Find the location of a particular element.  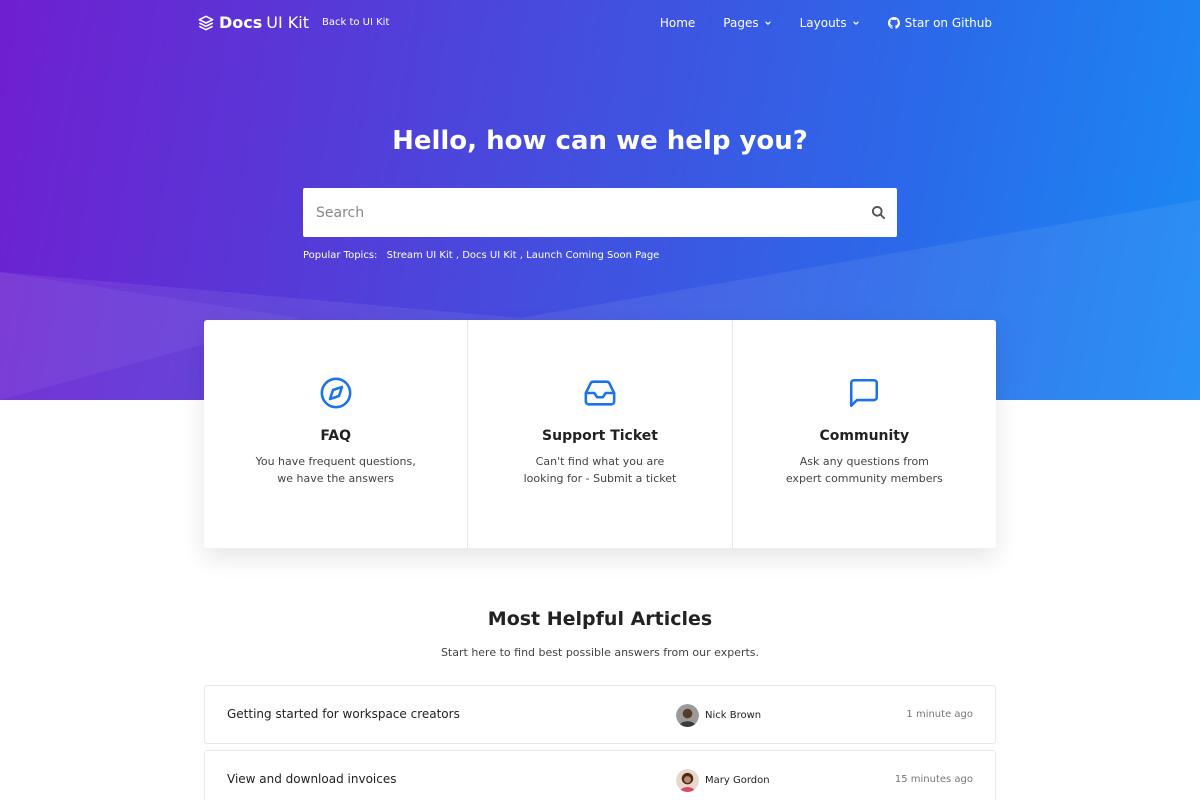

article-author: Mary Gordon is located at coordinates (723, 780).